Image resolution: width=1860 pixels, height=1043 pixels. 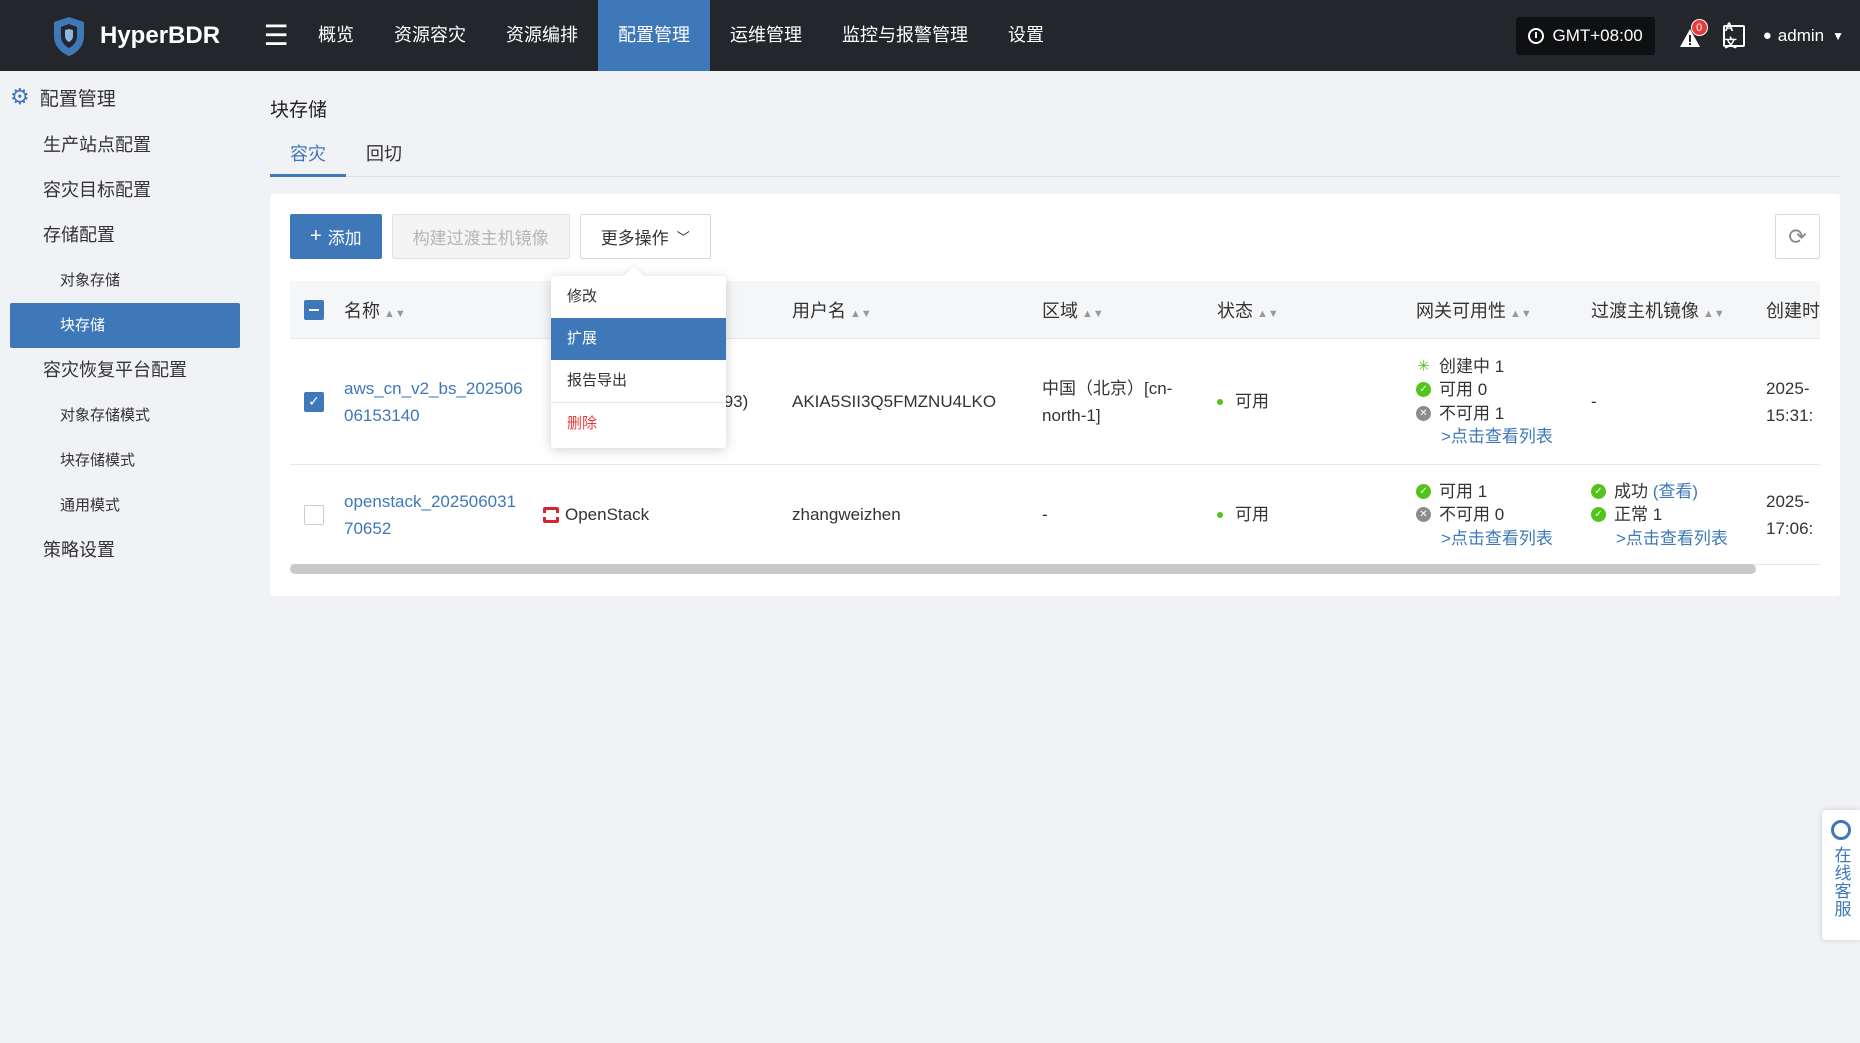 I want to click on col-name: 名称 ▲▼, so click(x=429, y=310).